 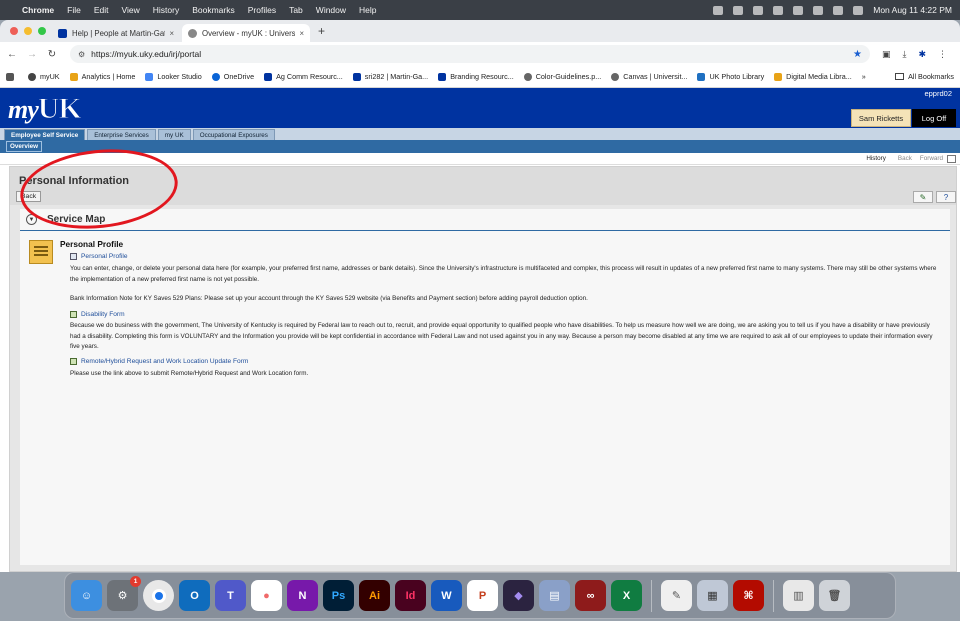 I want to click on outlook-icon: O, so click(x=194, y=595).